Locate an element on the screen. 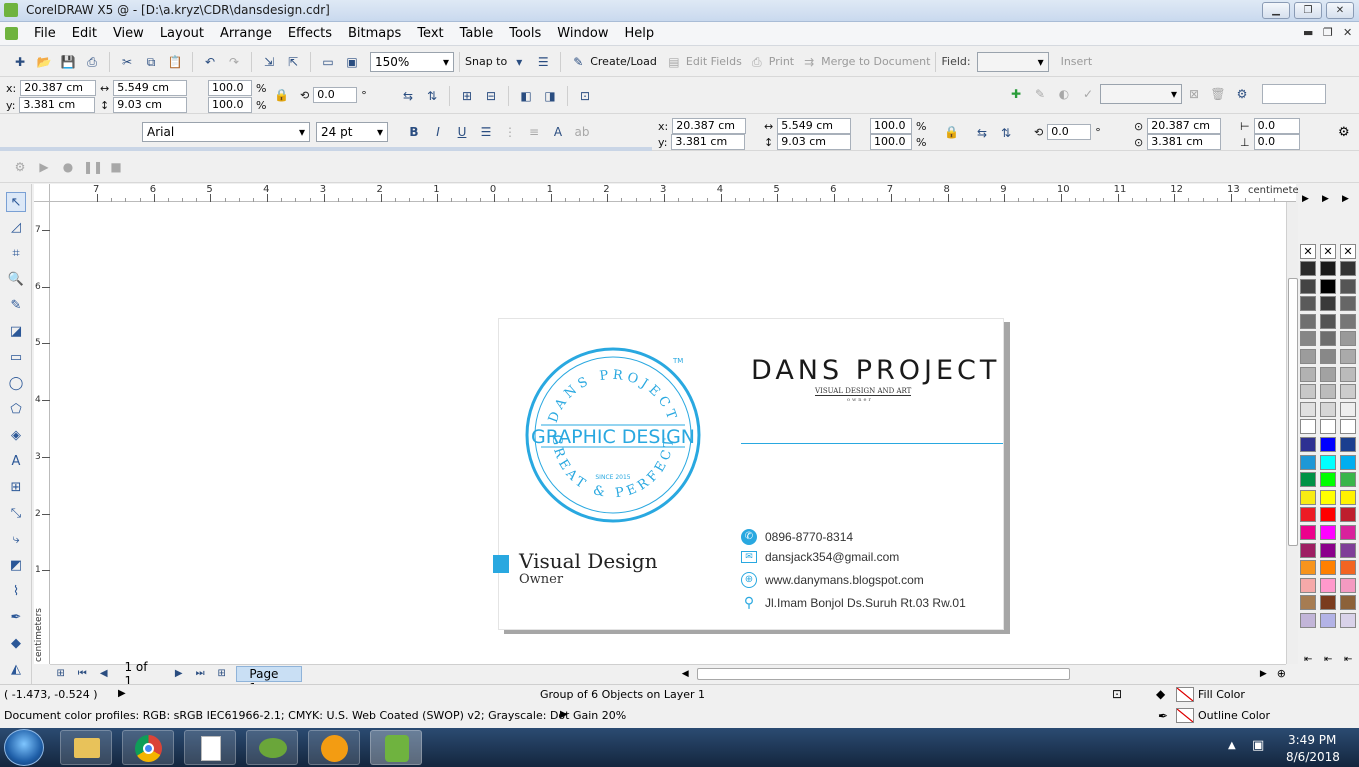  skew-x-field: 0.0 is located at coordinates (1276, 126).